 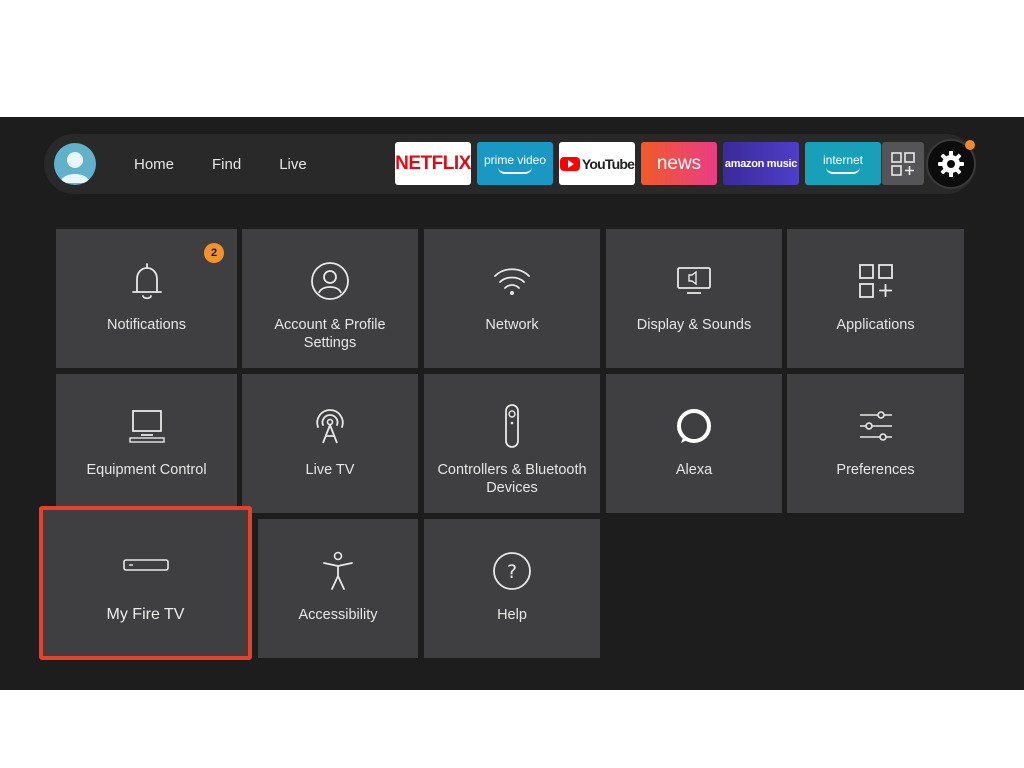 I want to click on app-youtube: YouTube, so click(x=597, y=163).